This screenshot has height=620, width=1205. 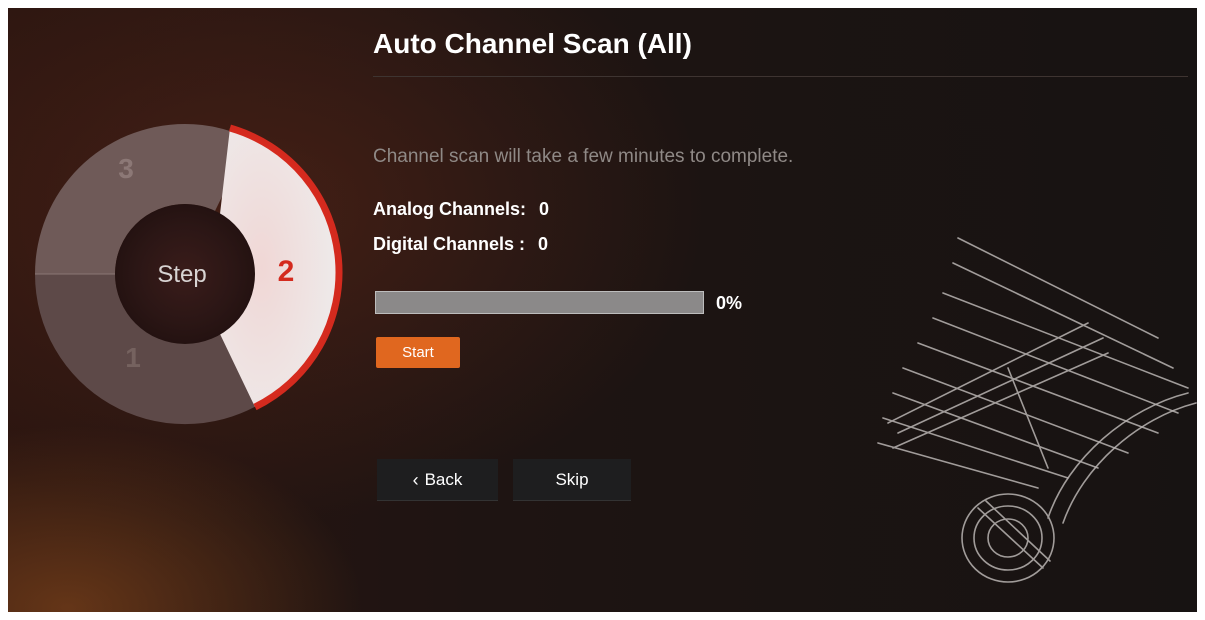 I want to click on antenna-cable, so click(x=1079, y=487).